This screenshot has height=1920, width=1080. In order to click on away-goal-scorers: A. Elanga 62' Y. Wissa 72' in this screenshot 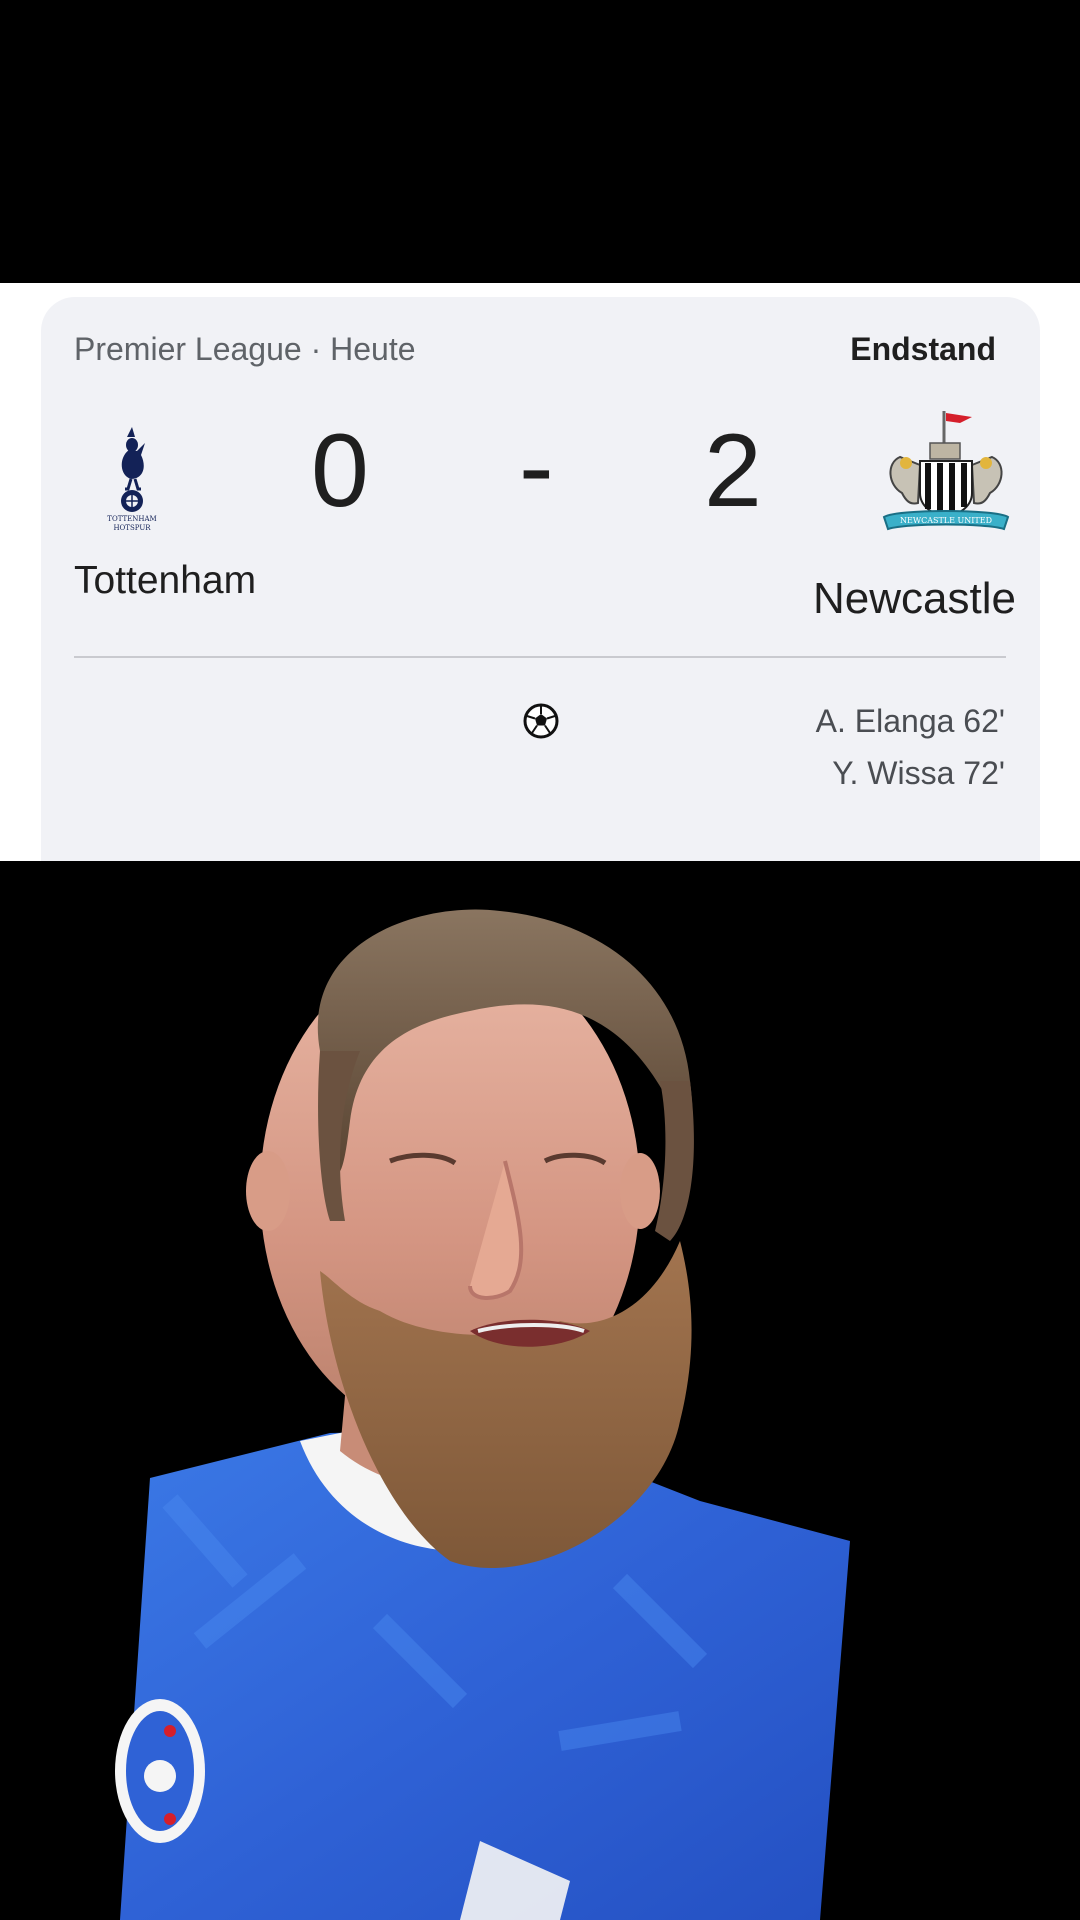, I will do `click(910, 747)`.